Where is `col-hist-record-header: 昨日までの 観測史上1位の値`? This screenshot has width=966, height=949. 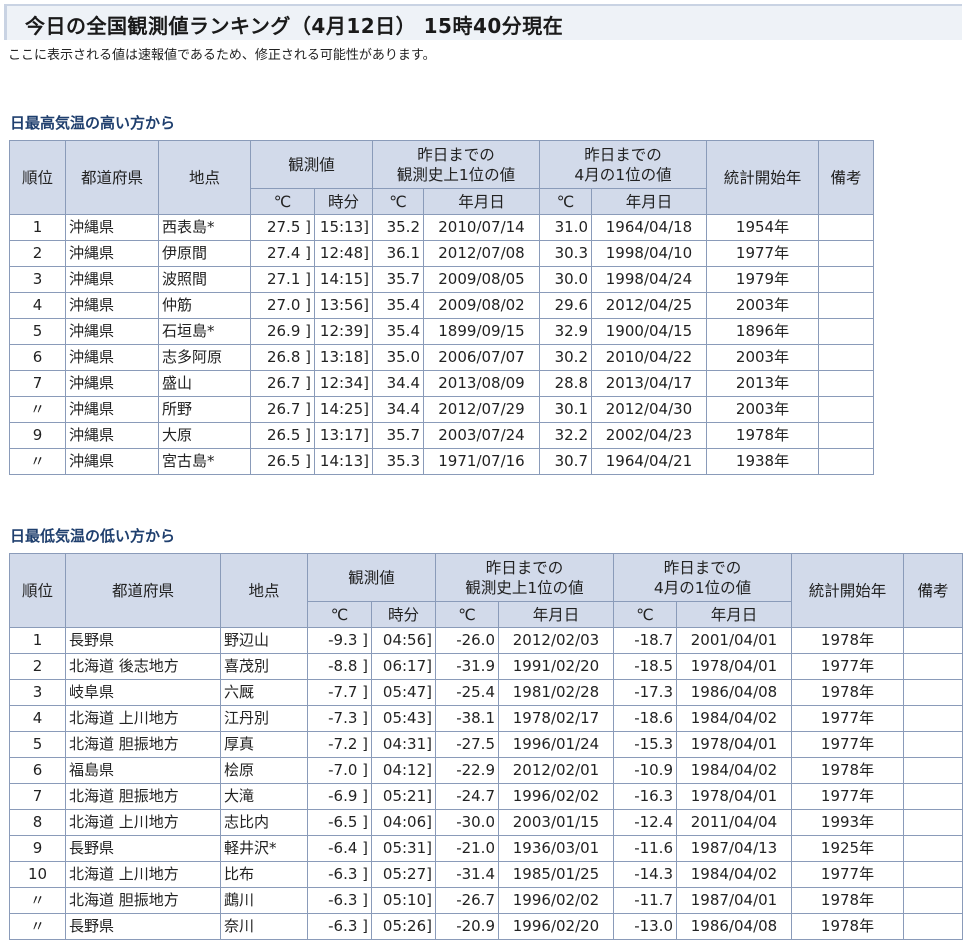 col-hist-record-header: 昨日までの 観測史上1位の値 is located at coordinates (524, 577).